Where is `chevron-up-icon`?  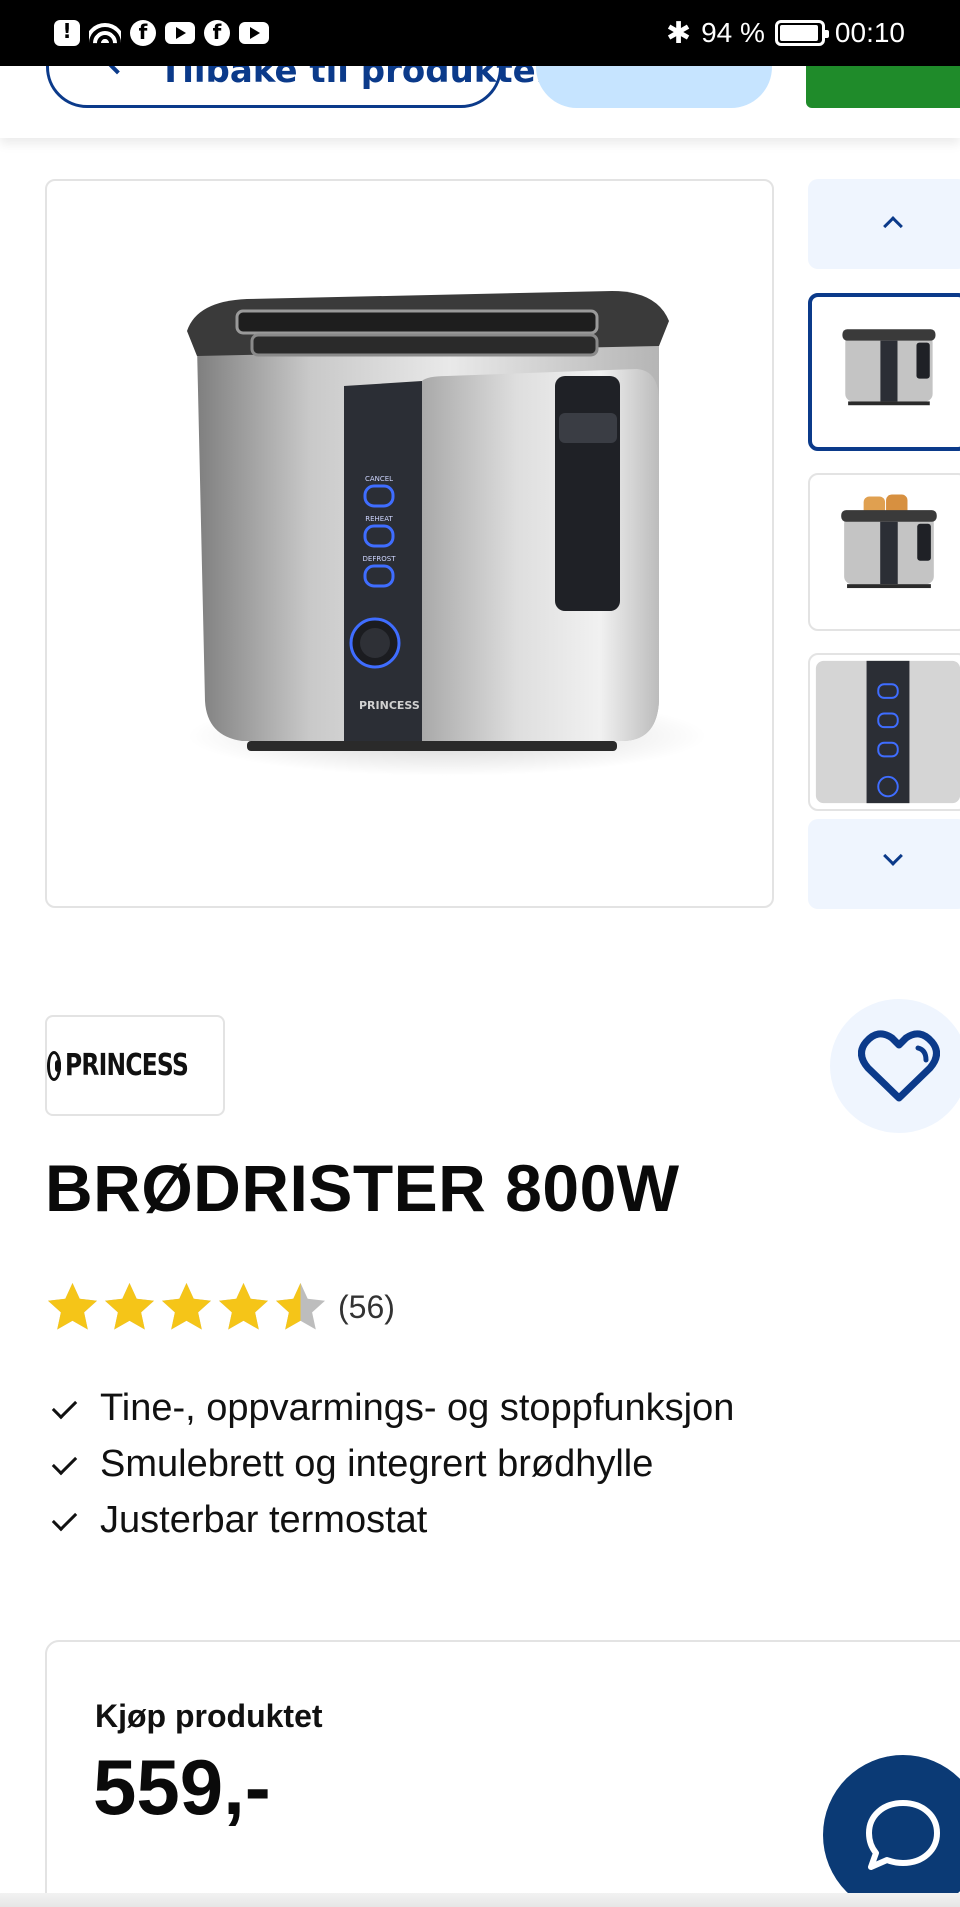 chevron-up-icon is located at coordinates (893, 226).